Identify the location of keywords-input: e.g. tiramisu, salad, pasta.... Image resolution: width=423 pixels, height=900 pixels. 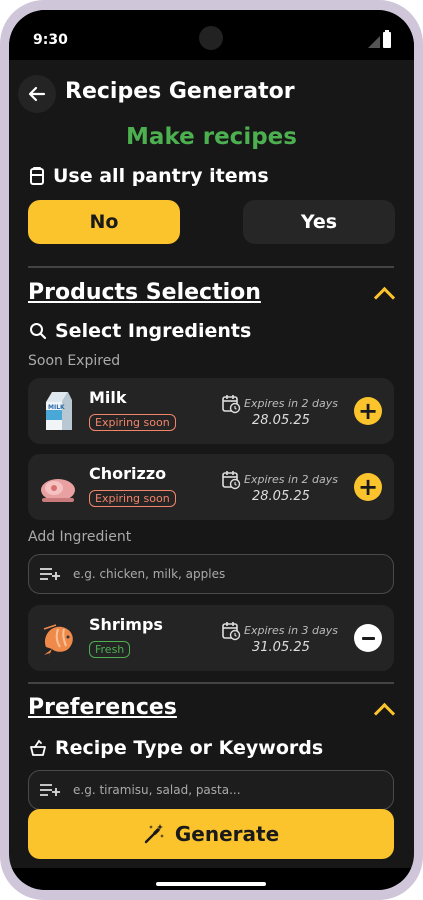
(211, 790).